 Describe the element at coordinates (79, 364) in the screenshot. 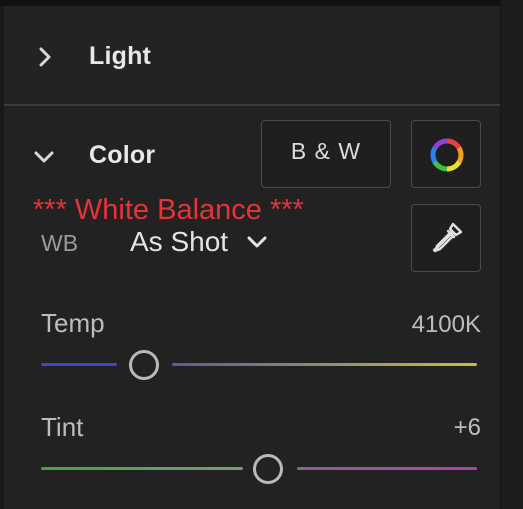

I see `temp-track-left` at that location.